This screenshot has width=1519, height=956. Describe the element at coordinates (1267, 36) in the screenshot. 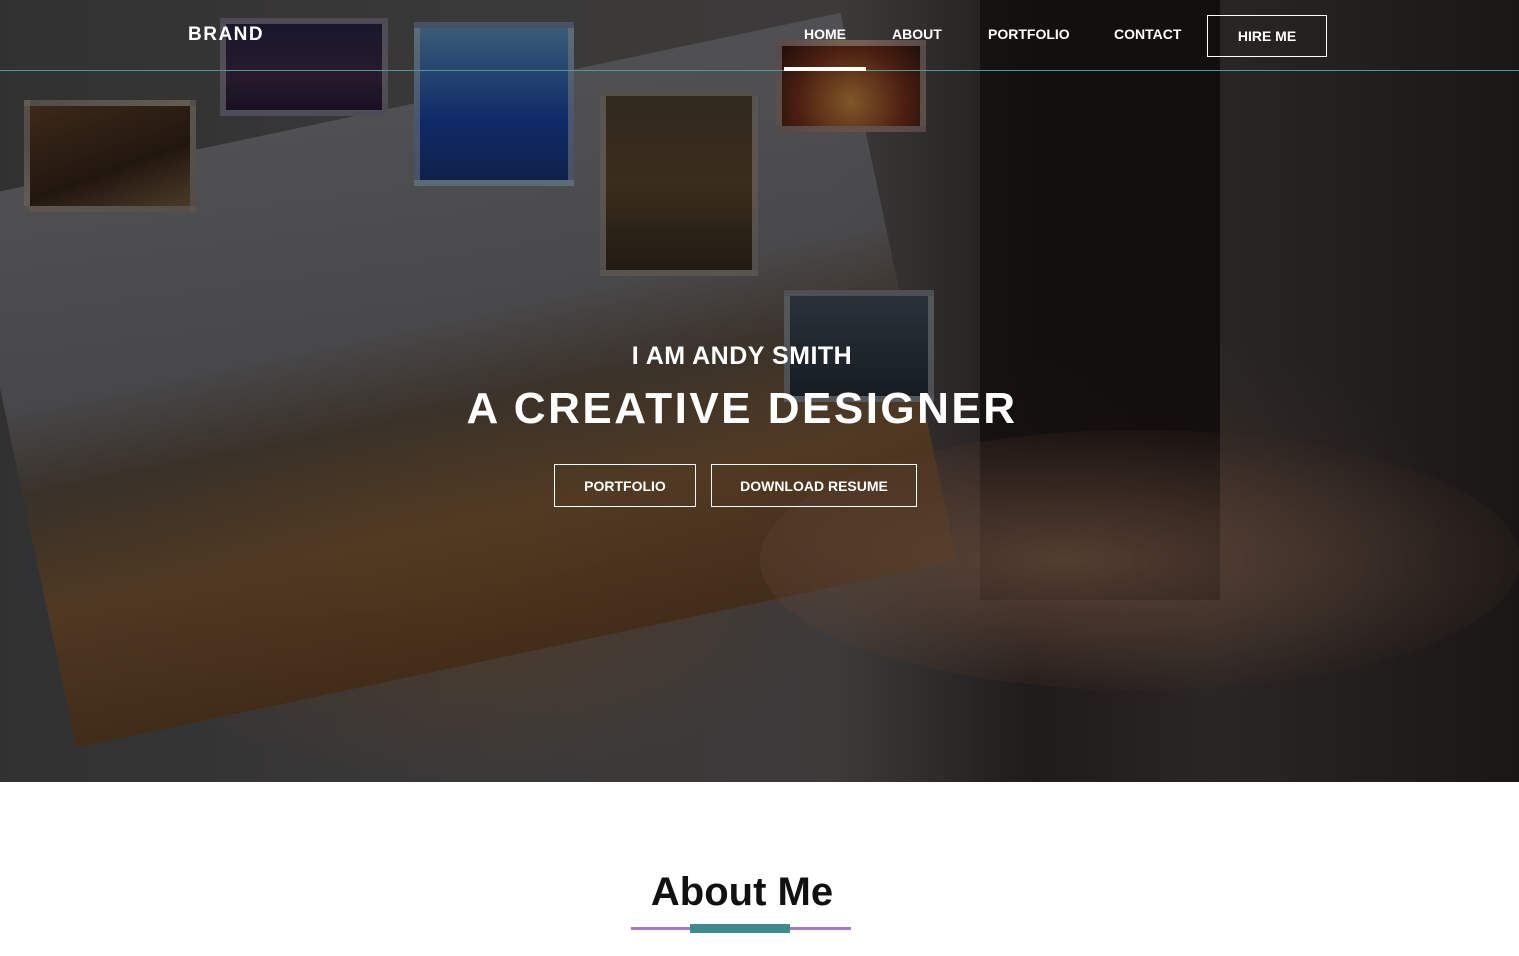

I see `hire-me-button: HIRE ME` at that location.